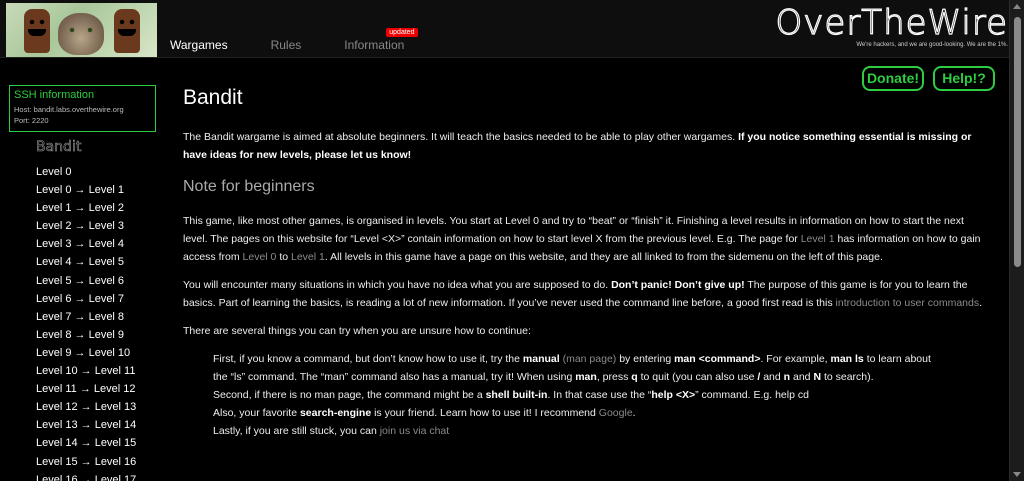 Image resolution: width=1024 pixels, height=481 pixels. I want to click on page-scrollbar, so click(1016, 240).